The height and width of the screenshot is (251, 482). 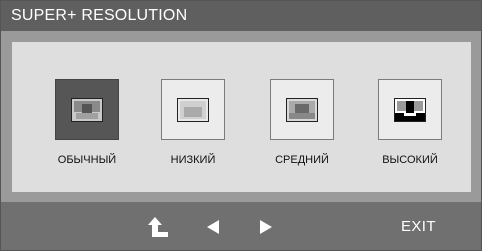 I want to click on right-arrow-icon, so click(x=266, y=227).